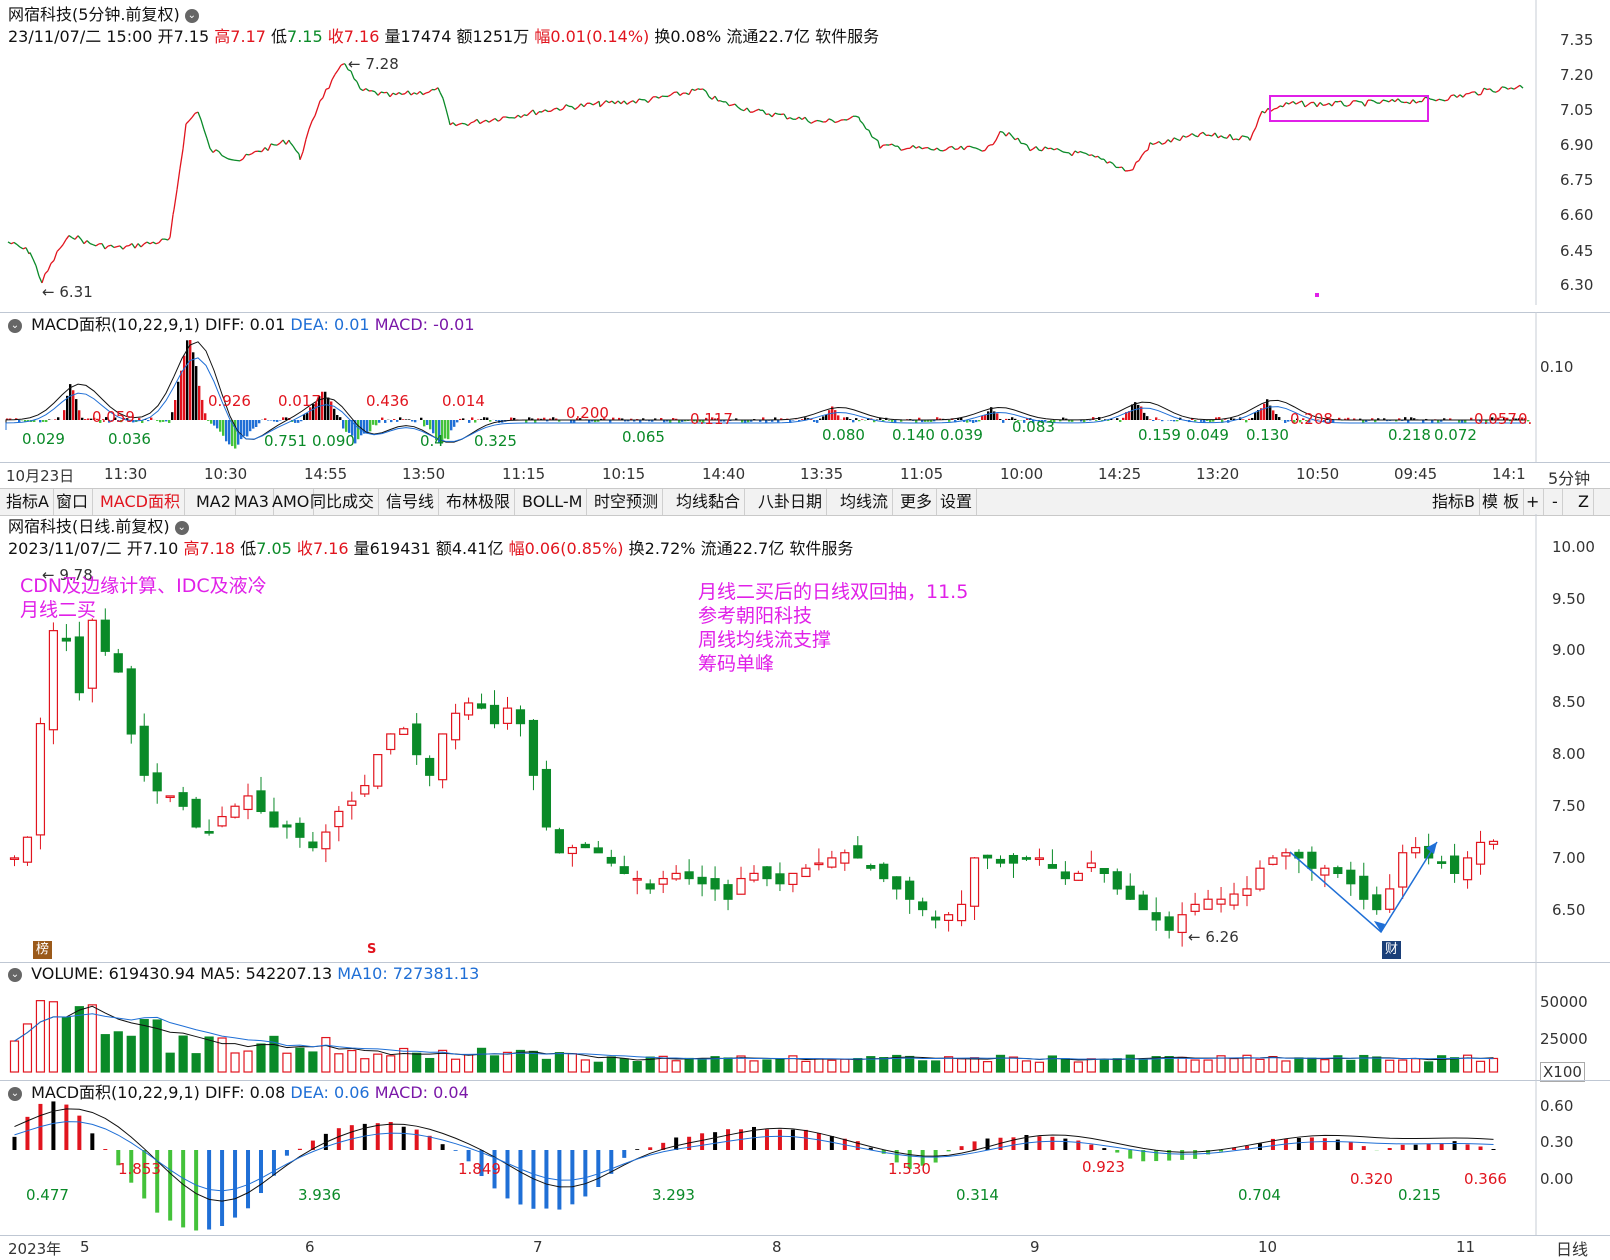  I want to click on daily-macd-label: 0.314, so click(977, 1195).